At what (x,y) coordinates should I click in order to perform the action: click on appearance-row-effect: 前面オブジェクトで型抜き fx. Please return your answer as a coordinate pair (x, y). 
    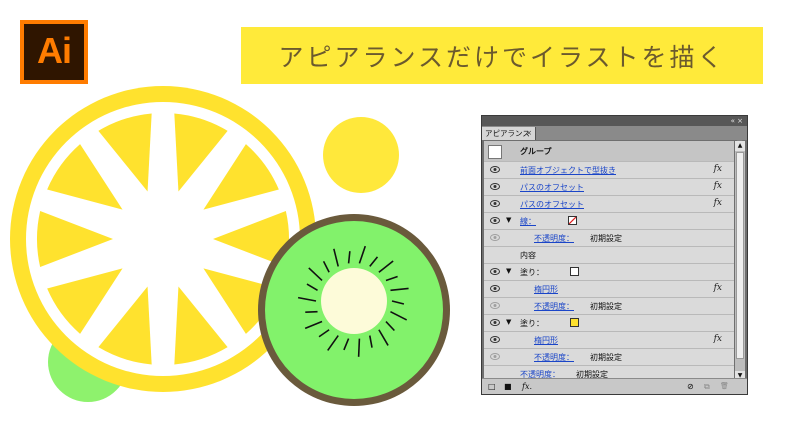
    Looking at the image, I should click on (609, 170).